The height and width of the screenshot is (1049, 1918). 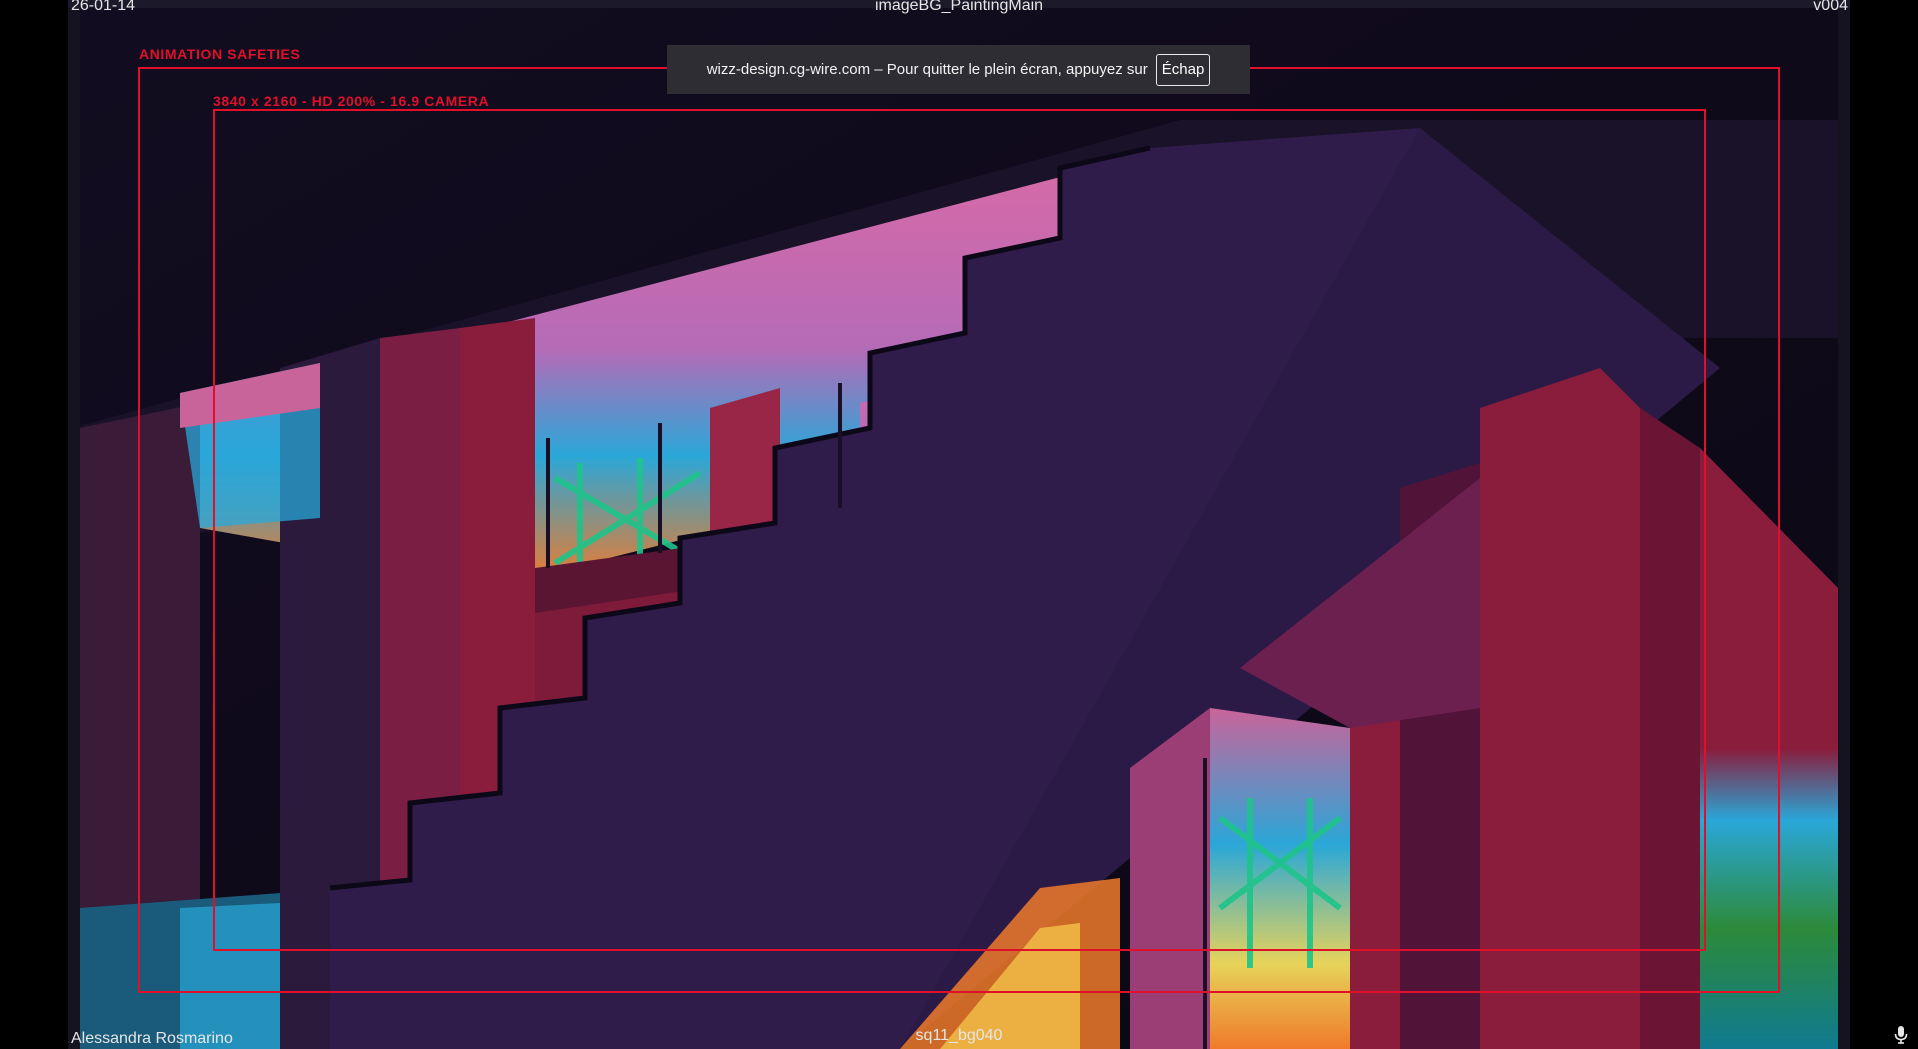 What do you see at coordinates (1844, 524) in the screenshot?
I see `letterbox-right` at bounding box center [1844, 524].